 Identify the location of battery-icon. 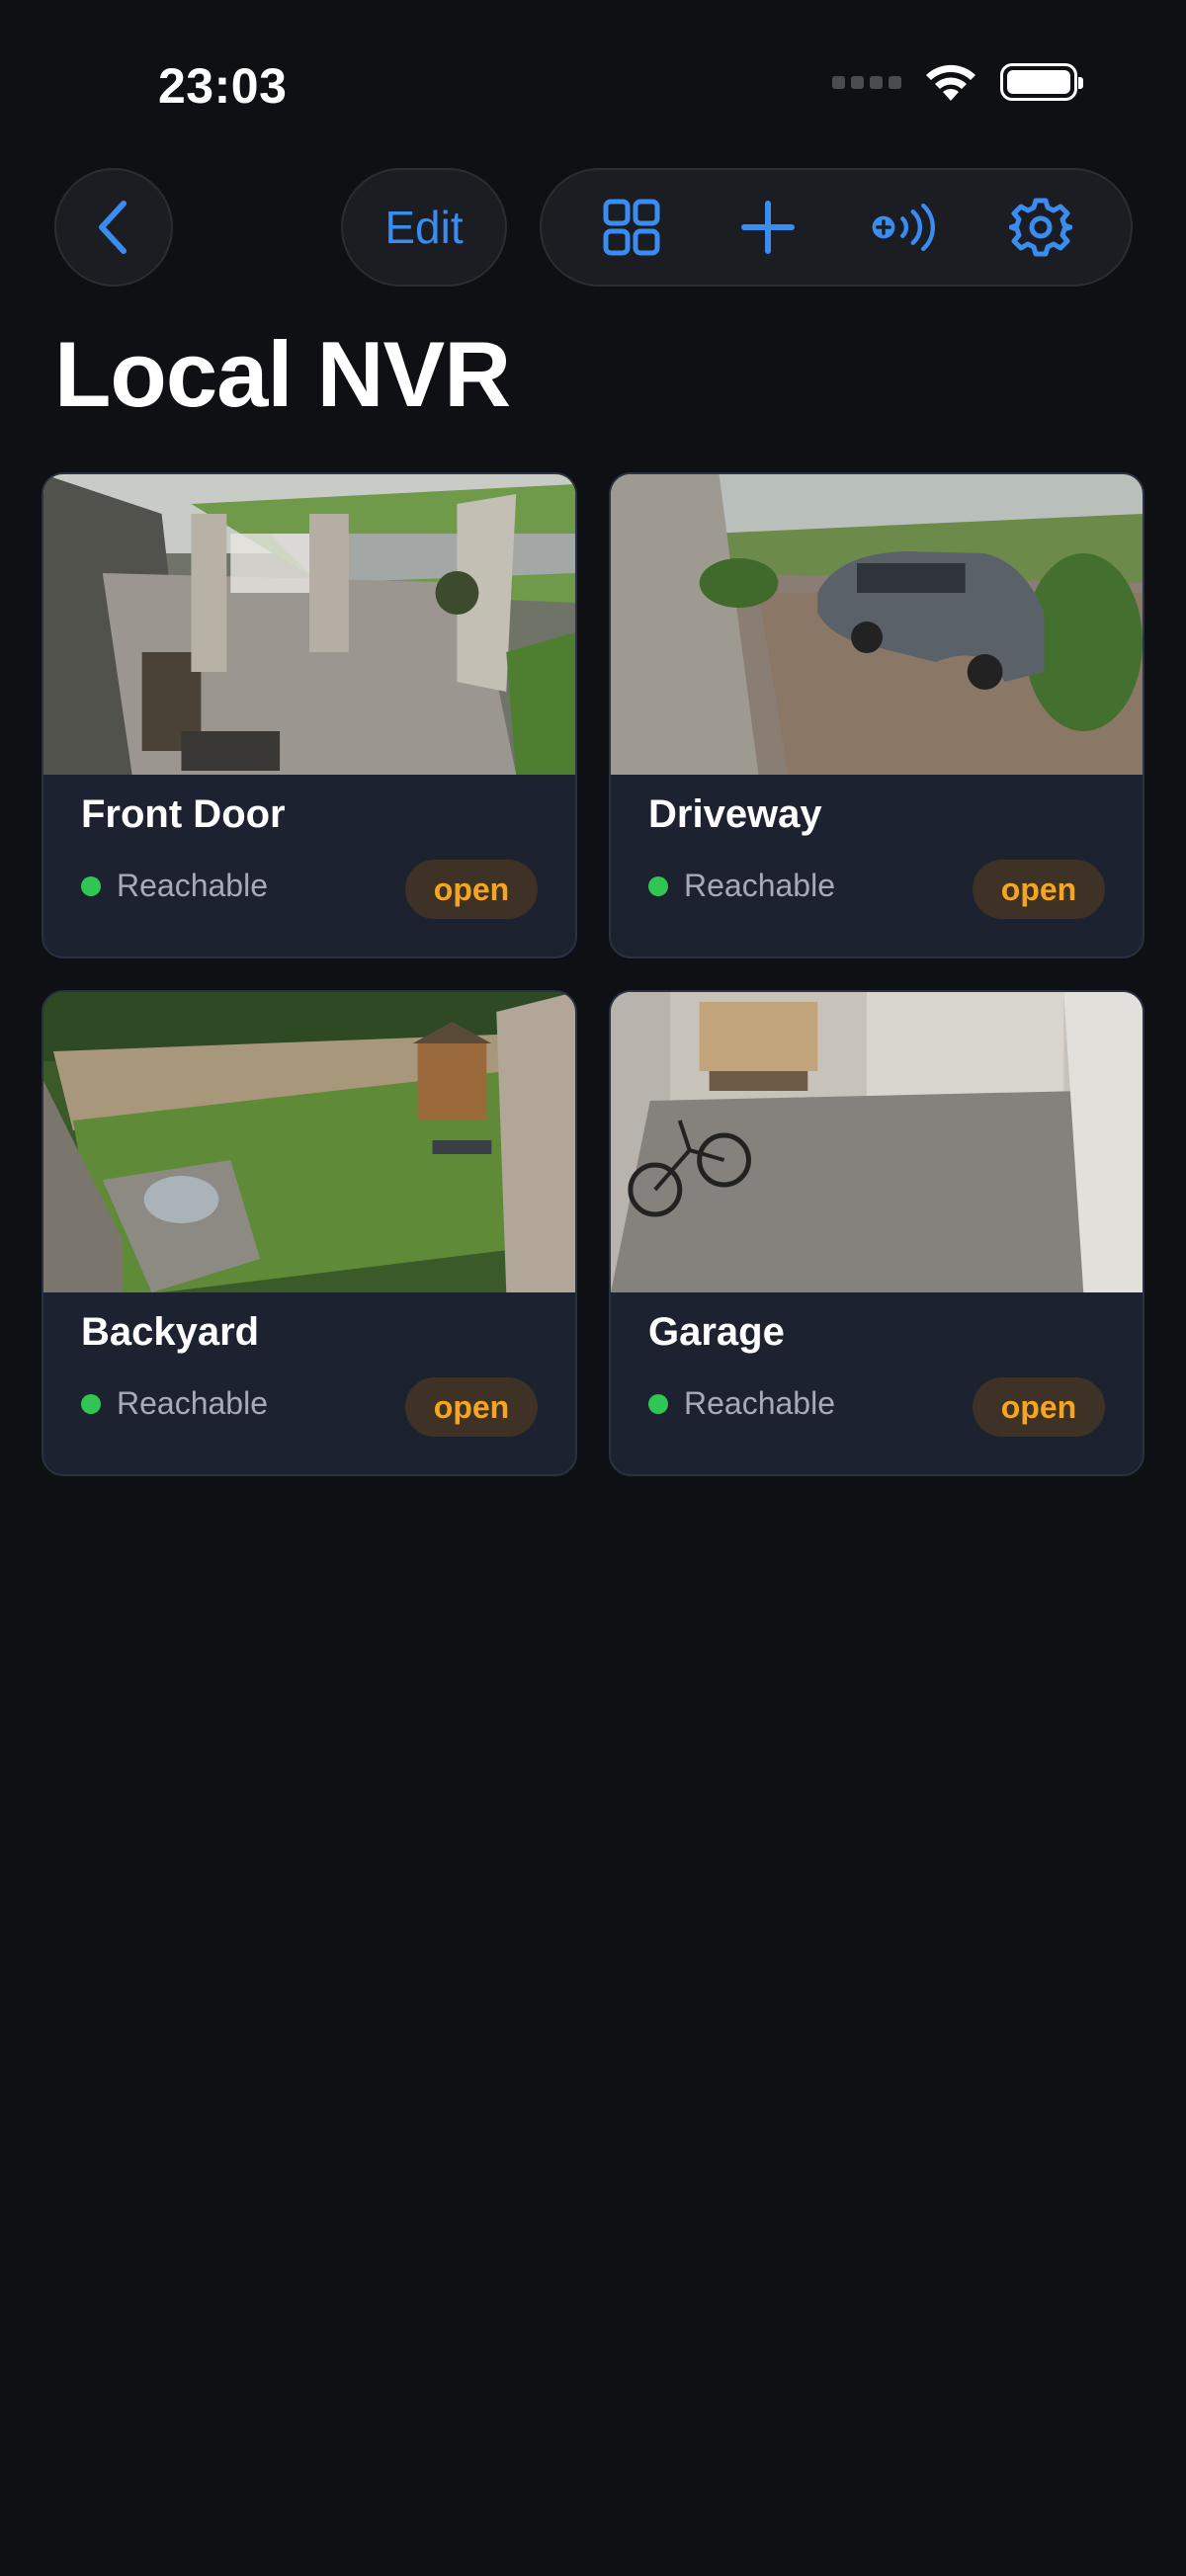
(1041, 82).